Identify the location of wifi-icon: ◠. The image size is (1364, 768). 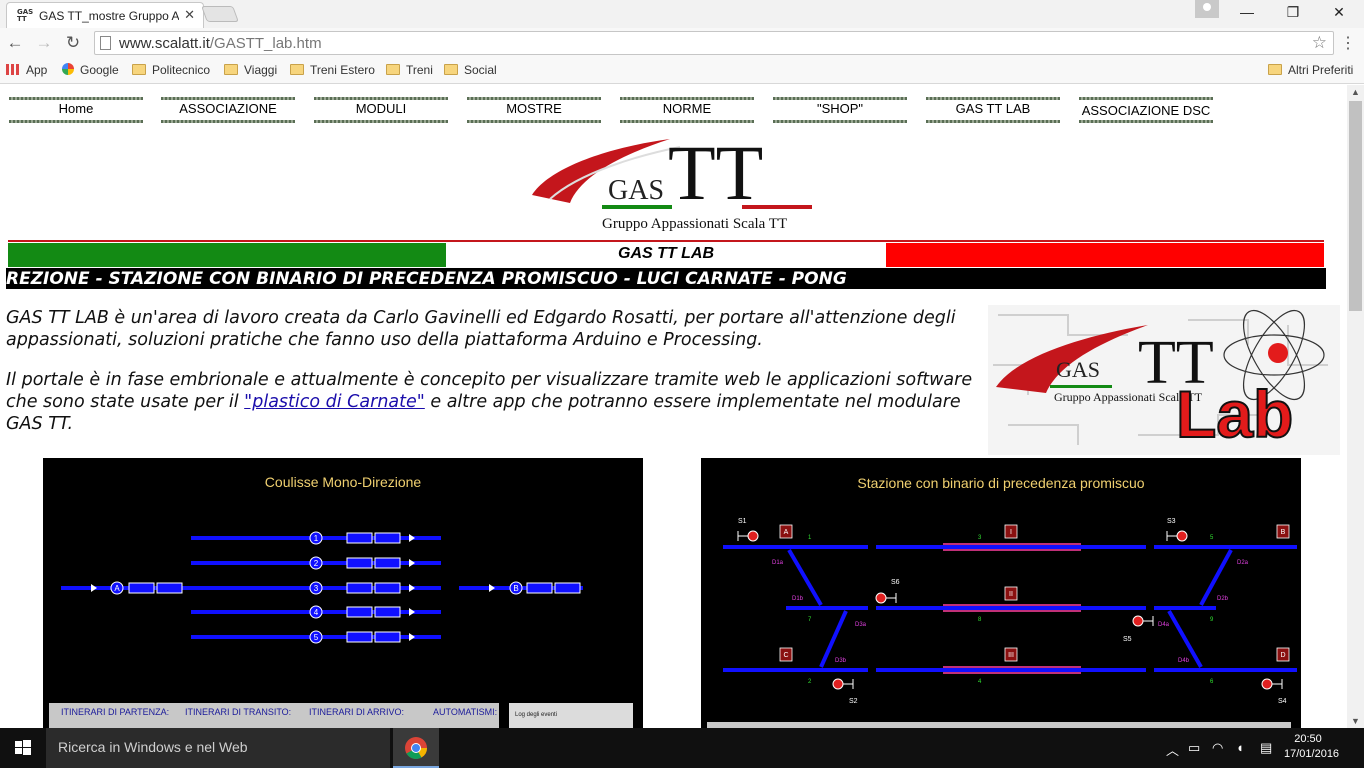
(1217, 748).